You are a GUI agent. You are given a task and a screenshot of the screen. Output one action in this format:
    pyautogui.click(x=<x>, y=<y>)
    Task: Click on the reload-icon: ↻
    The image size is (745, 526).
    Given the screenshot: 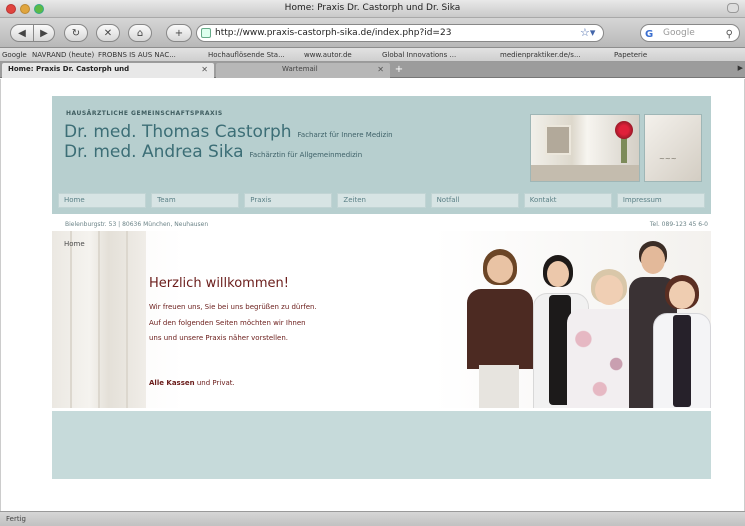 What is the action you would take?
    pyautogui.click(x=76, y=33)
    